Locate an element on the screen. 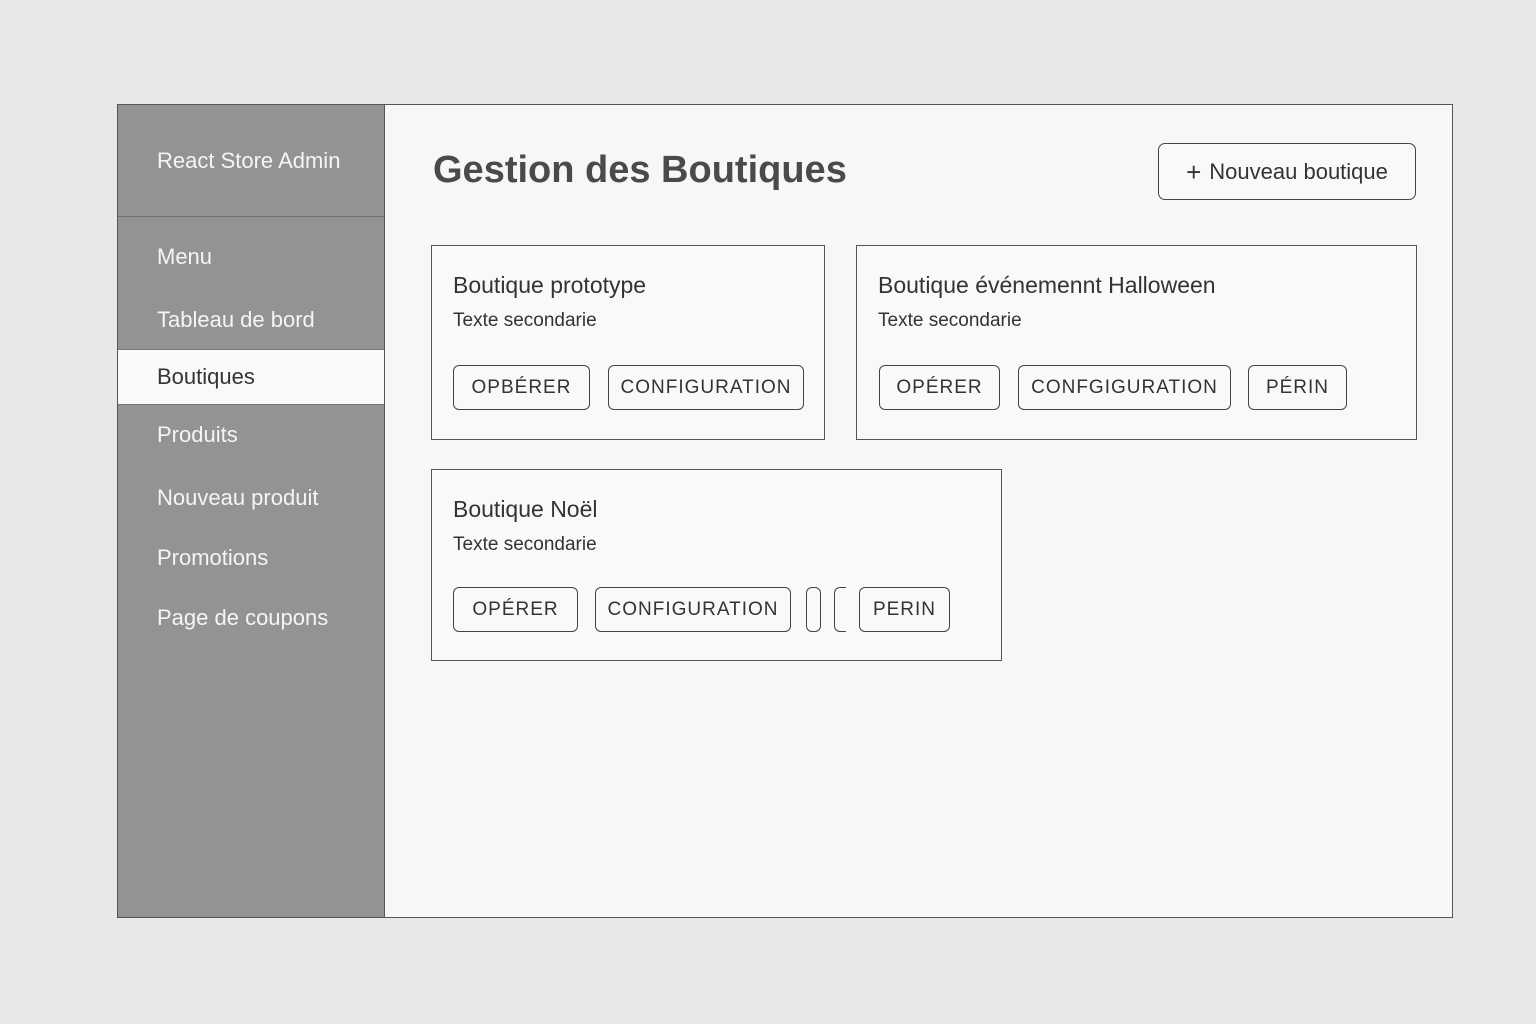 This screenshot has height=1024, width=1536. brand-title: React Store Admin is located at coordinates (249, 160).